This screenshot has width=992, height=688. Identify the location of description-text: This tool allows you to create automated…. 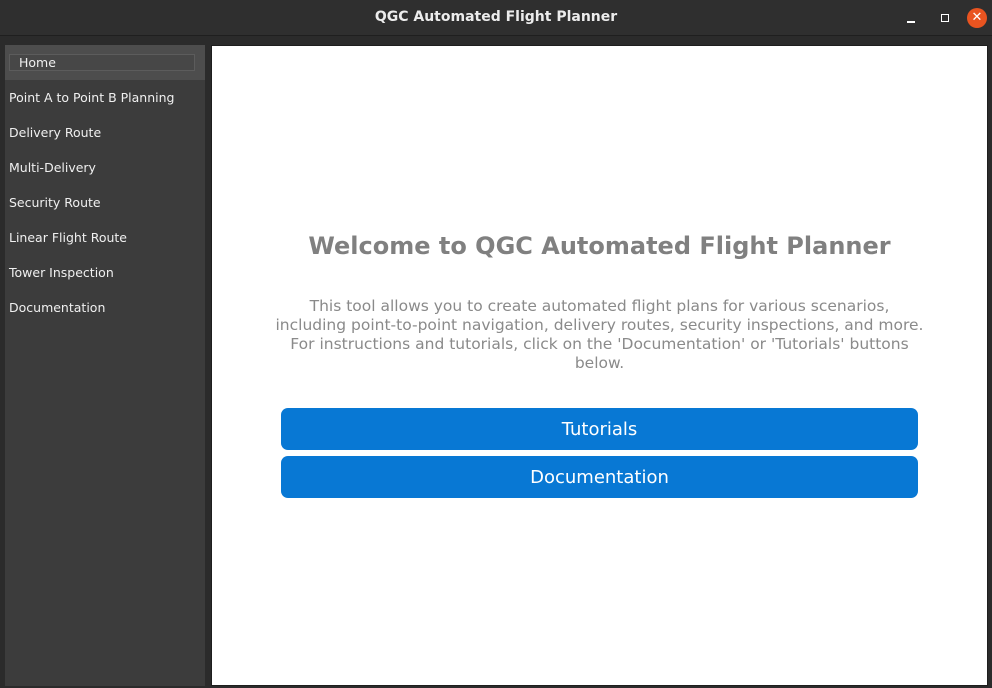
(599, 334).